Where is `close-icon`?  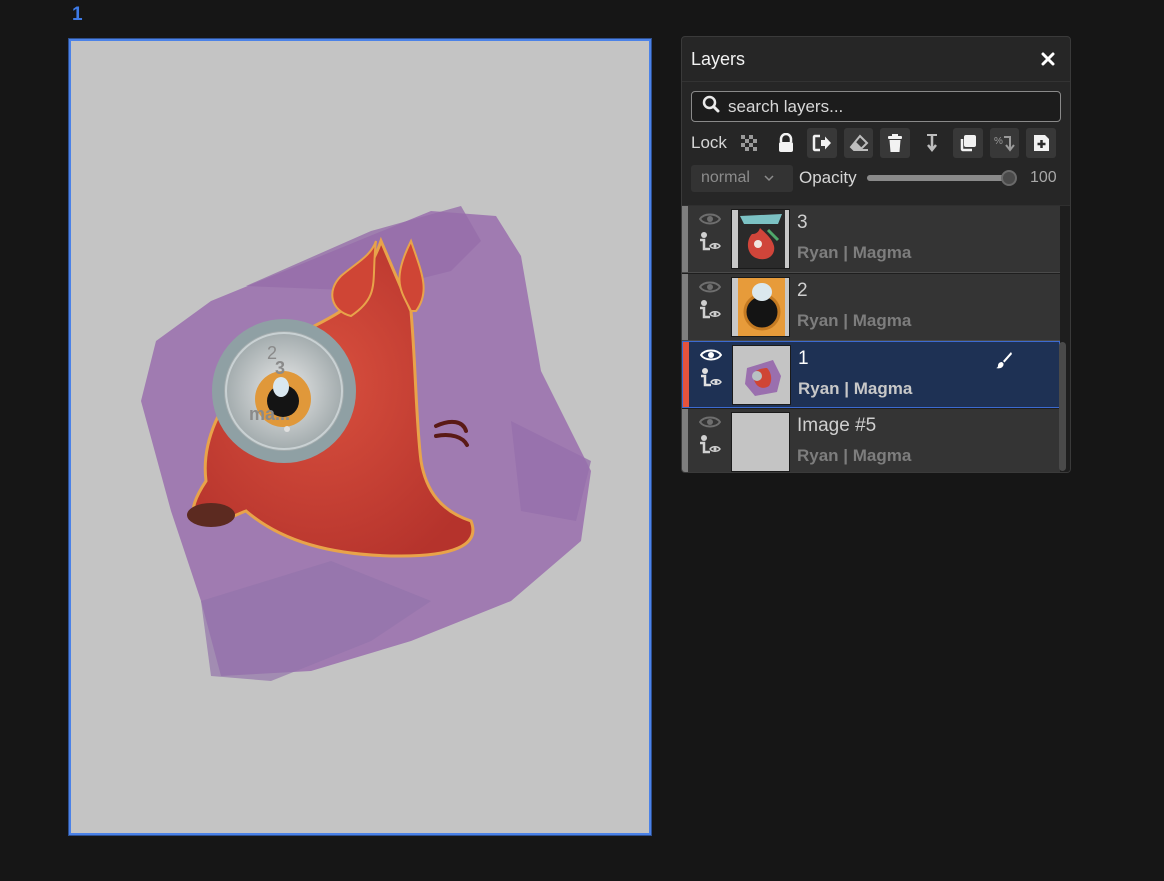 close-icon is located at coordinates (1048, 59).